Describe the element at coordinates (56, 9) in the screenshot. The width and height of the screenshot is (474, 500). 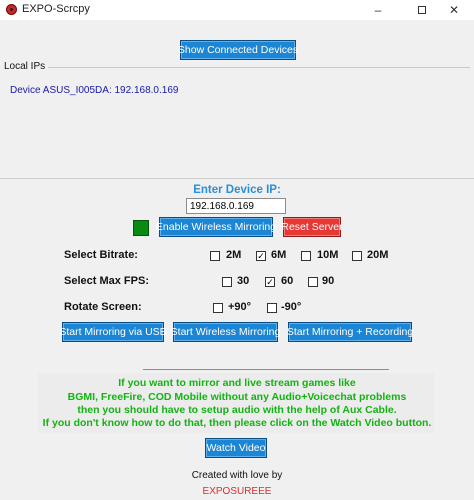
I see `window-title: EXPO-Scrcpy` at that location.